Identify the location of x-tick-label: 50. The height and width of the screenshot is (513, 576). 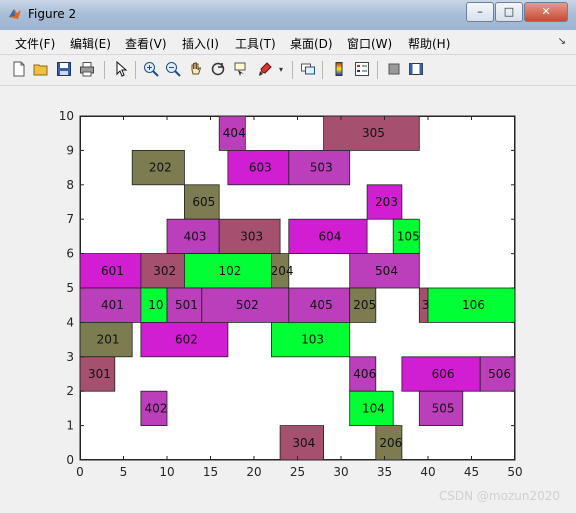
(514, 472).